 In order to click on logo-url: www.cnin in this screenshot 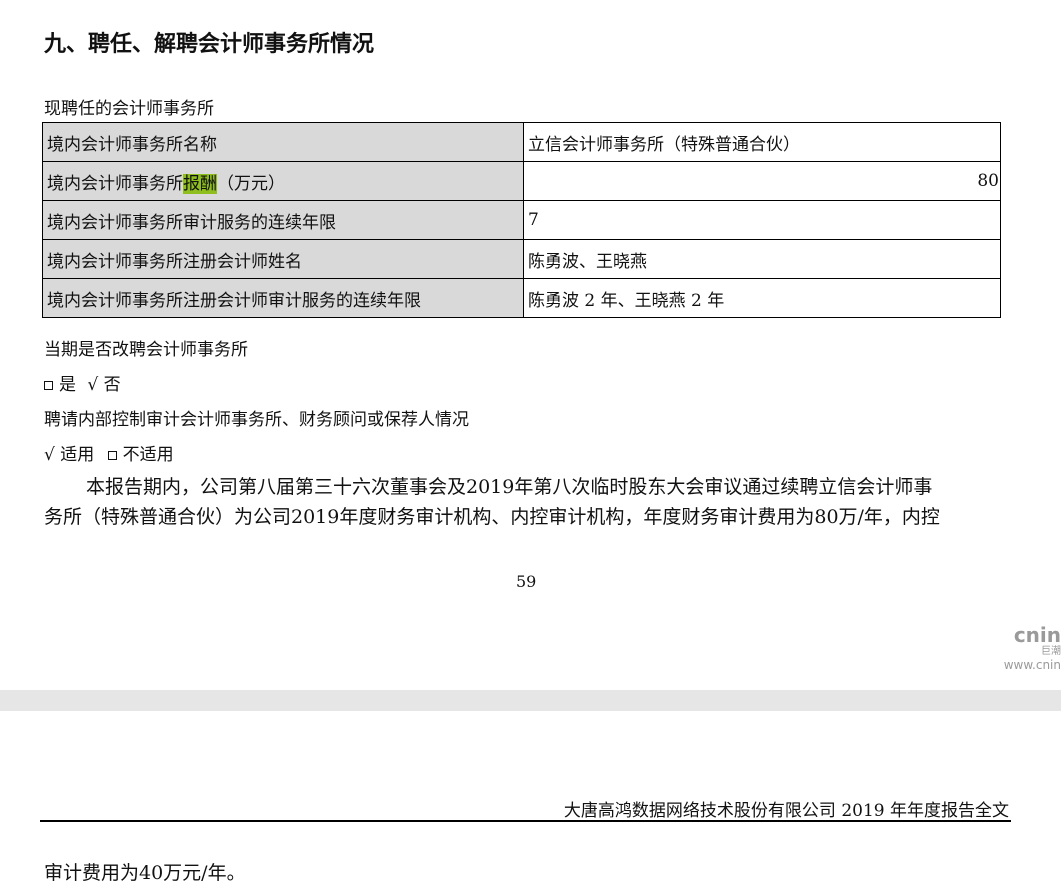, I will do `click(1032, 665)`.